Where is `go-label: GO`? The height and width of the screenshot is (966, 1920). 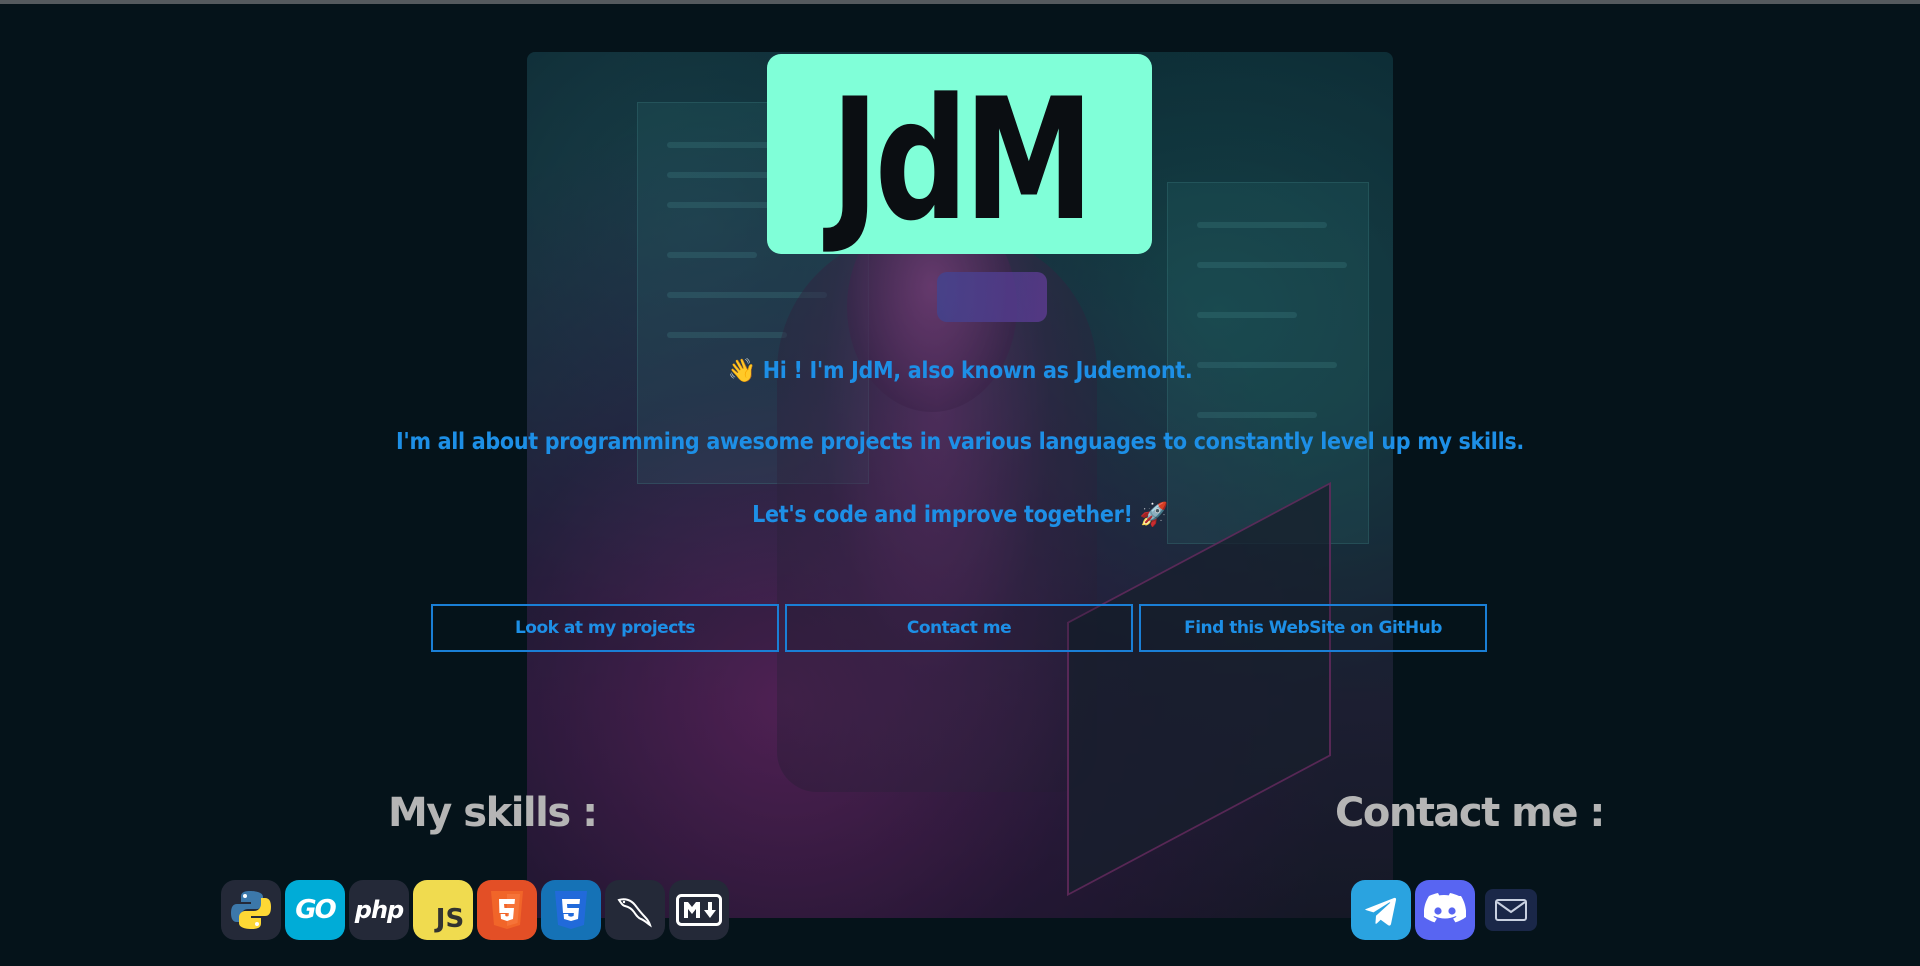
go-label: GO is located at coordinates (315, 910).